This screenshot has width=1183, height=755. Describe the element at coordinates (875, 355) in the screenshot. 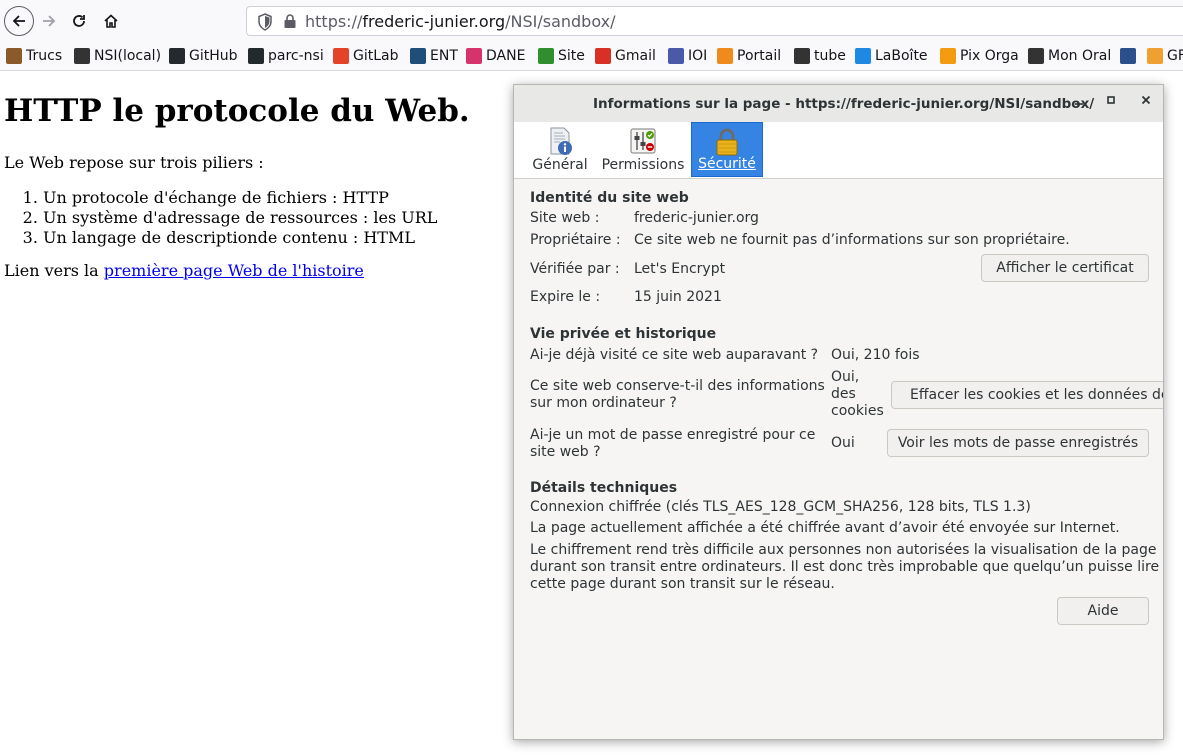

I see `visited-answer: Oui, 210 fois` at that location.